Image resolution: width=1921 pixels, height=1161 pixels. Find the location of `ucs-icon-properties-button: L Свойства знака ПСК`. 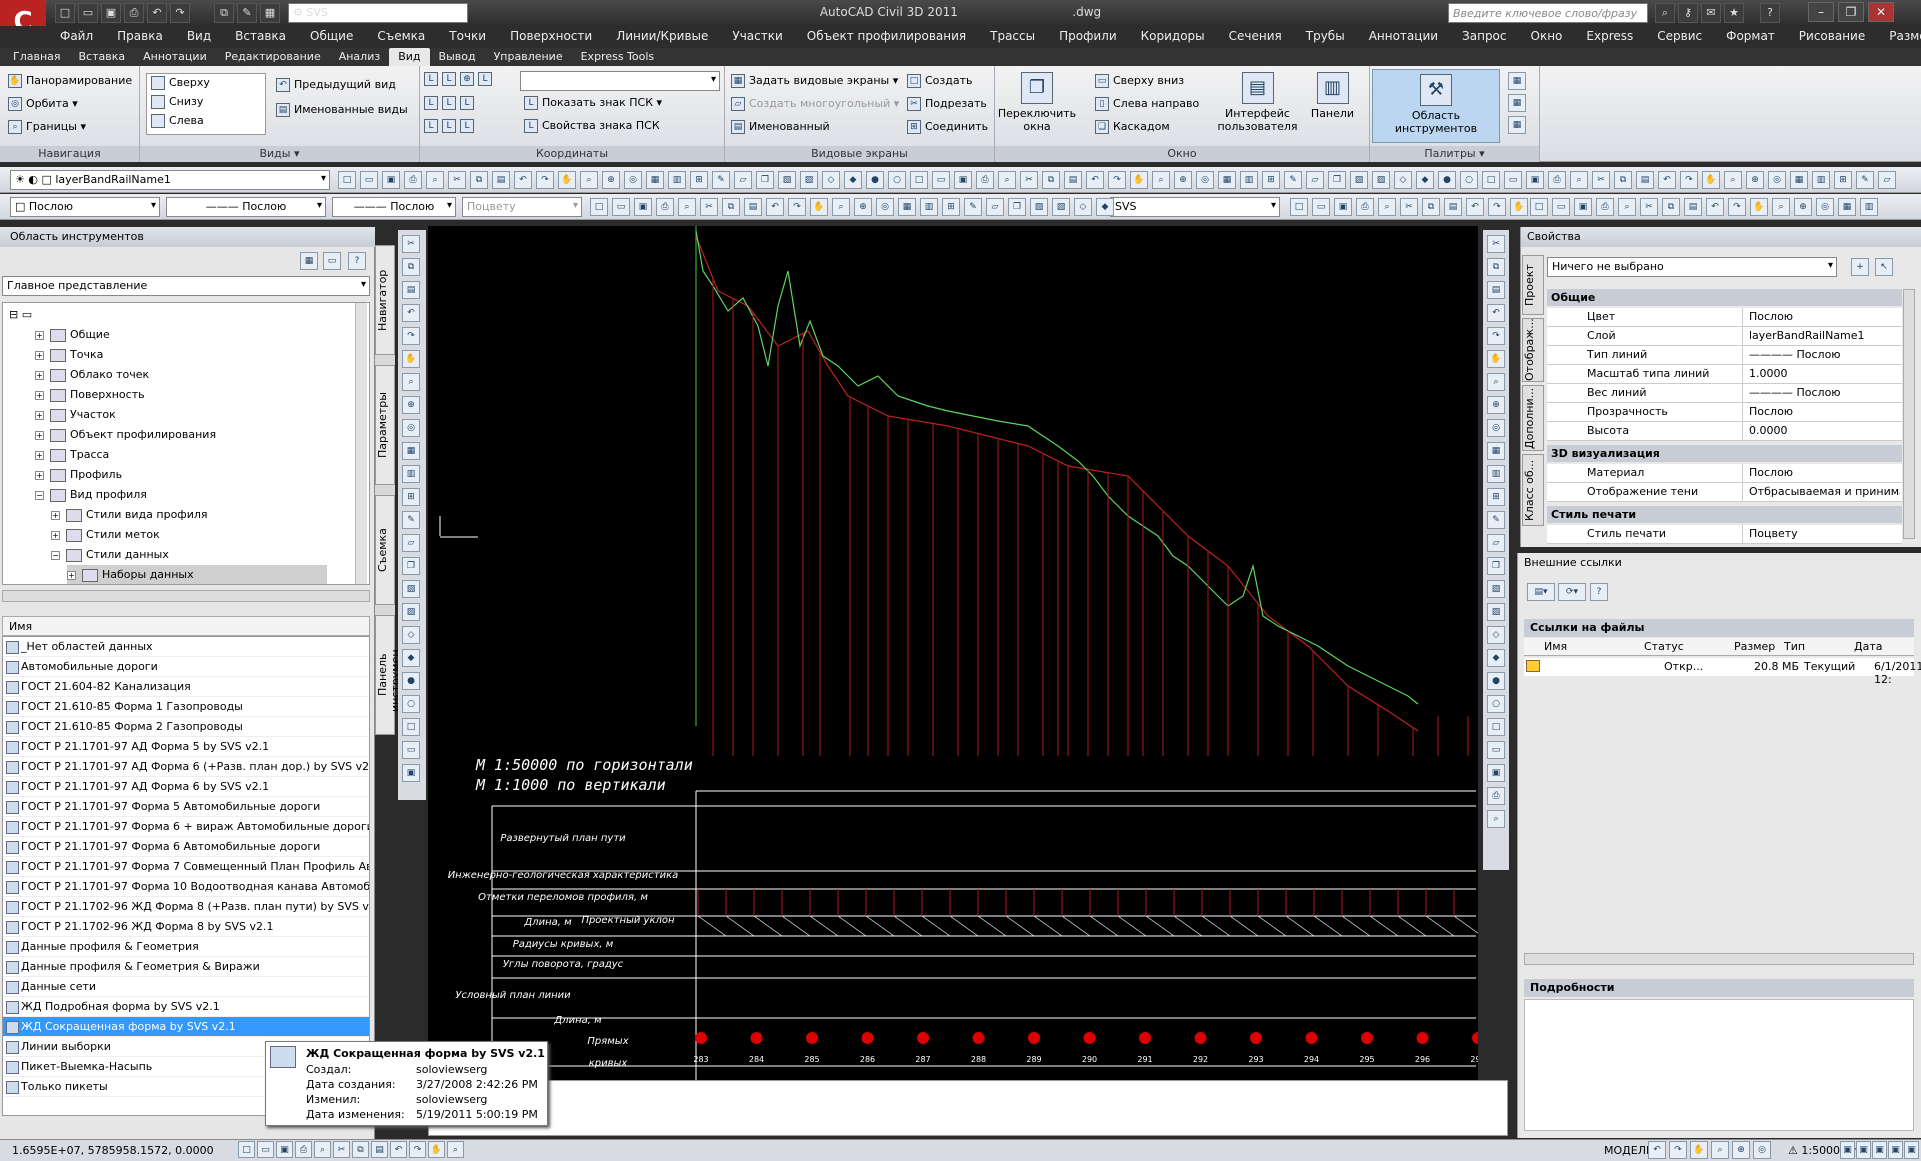

ucs-icon-properties-button: L Свойства знака ПСК is located at coordinates (592, 126).